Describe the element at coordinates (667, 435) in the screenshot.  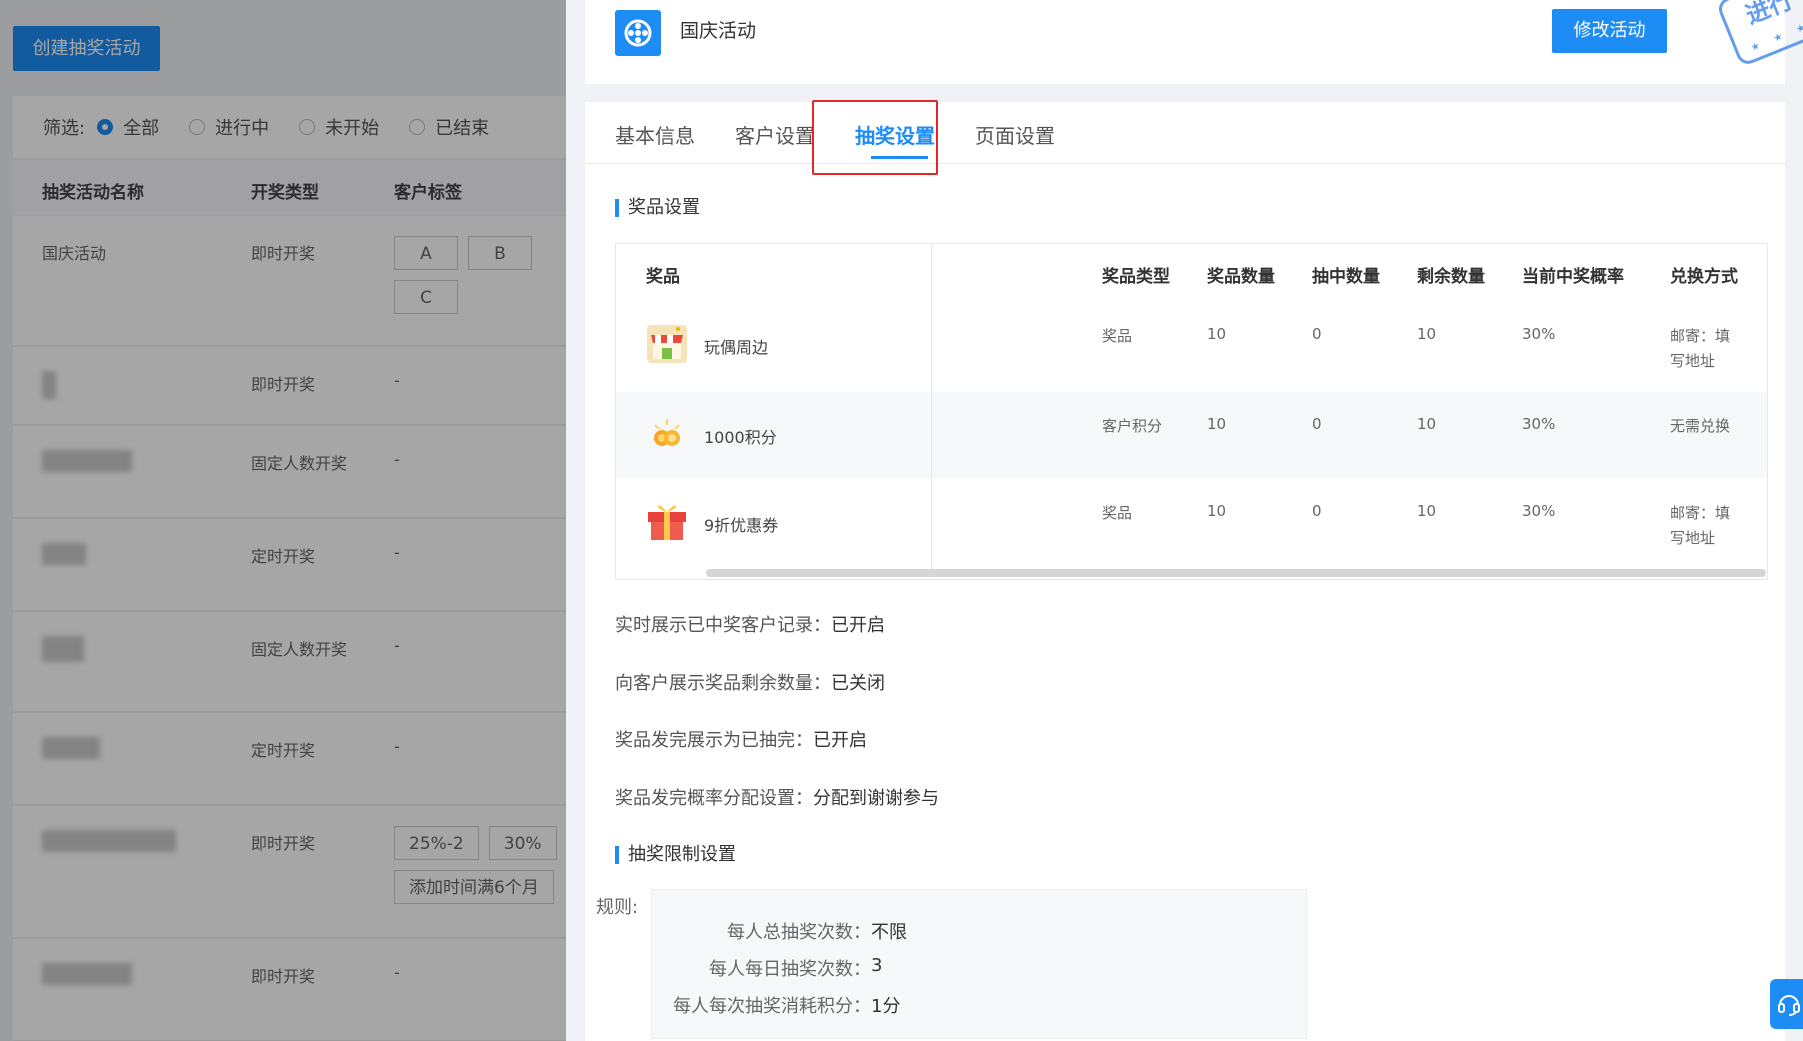
I see `coins-icon` at that location.